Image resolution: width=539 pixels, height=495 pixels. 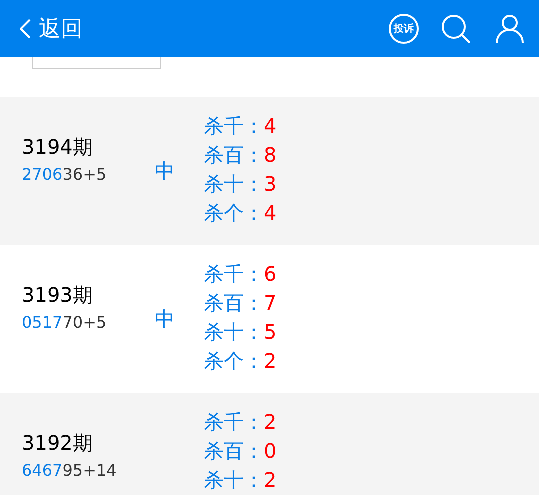 What do you see at coordinates (58, 295) in the screenshot?
I see `period-label: 3193期` at bounding box center [58, 295].